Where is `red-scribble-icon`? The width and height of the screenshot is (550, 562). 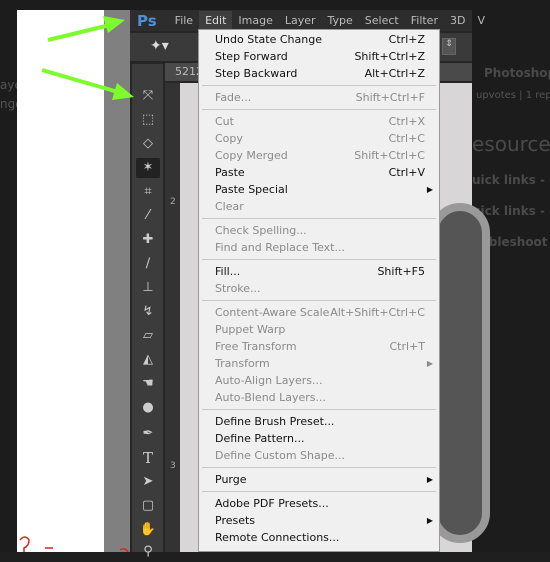
red-scribble-icon is located at coordinates (74, 544).